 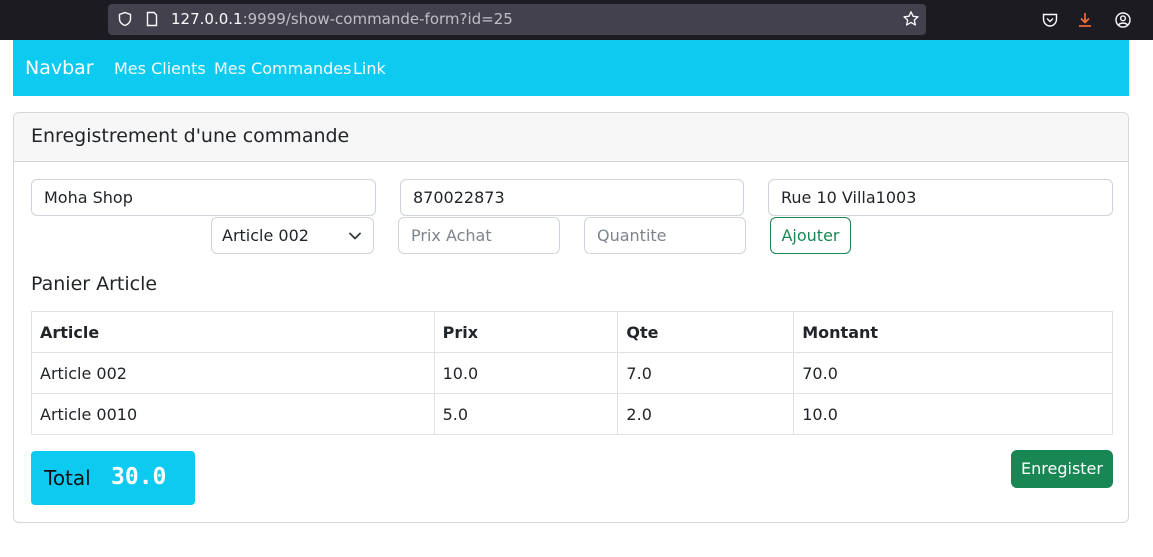 What do you see at coordinates (160, 69) in the screenshot?
I see `nav-link-mes-clients: Mes Clients` at bounding box center [160, 69].